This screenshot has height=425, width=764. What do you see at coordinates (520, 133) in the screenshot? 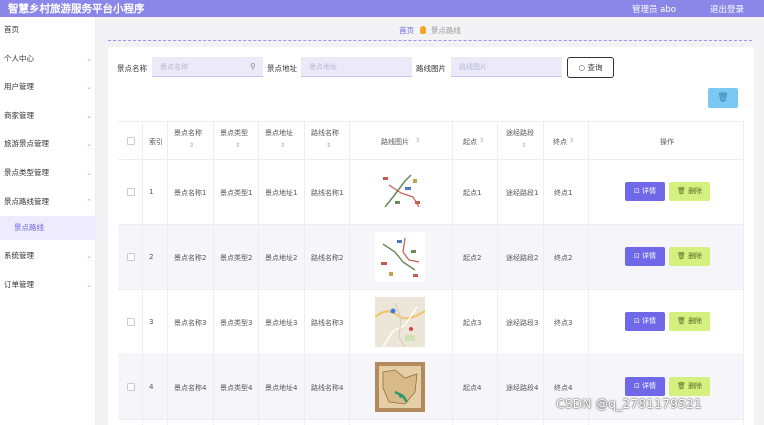
I see `header-via: 途经路段` at bounding box center [520, 133].